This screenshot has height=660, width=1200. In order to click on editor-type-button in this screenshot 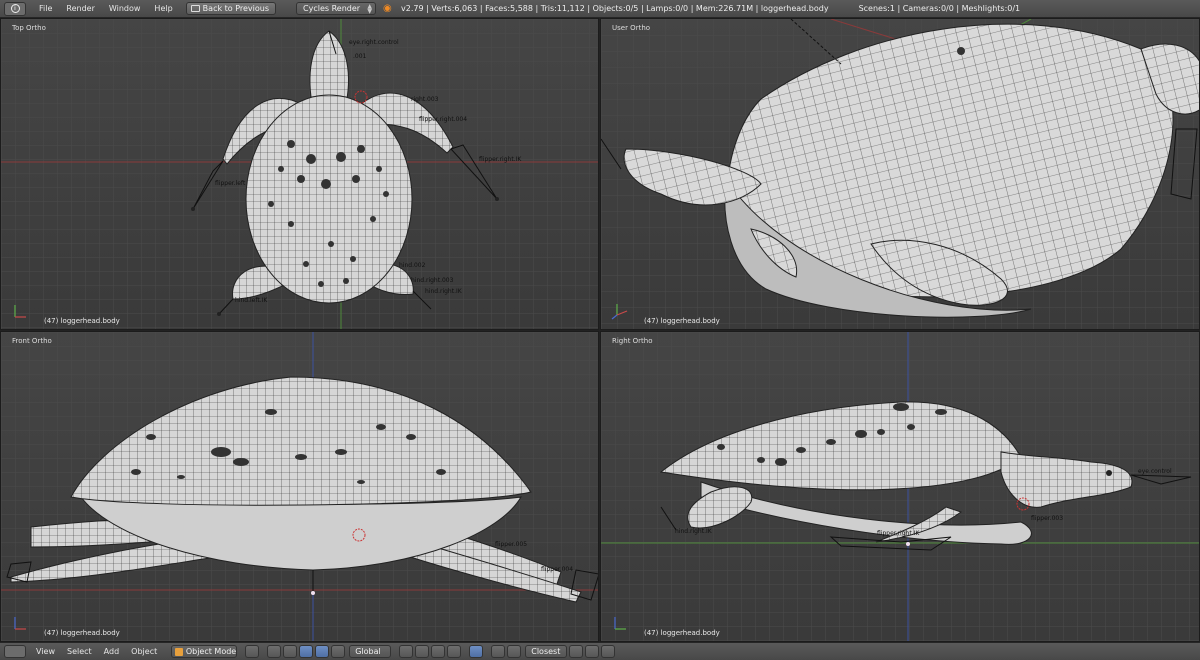, I will do `click(15, 651)`.